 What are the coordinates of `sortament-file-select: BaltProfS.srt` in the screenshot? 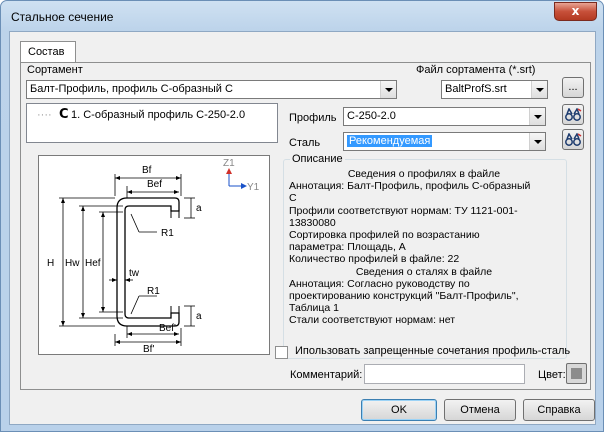 It's located at (494, 89).